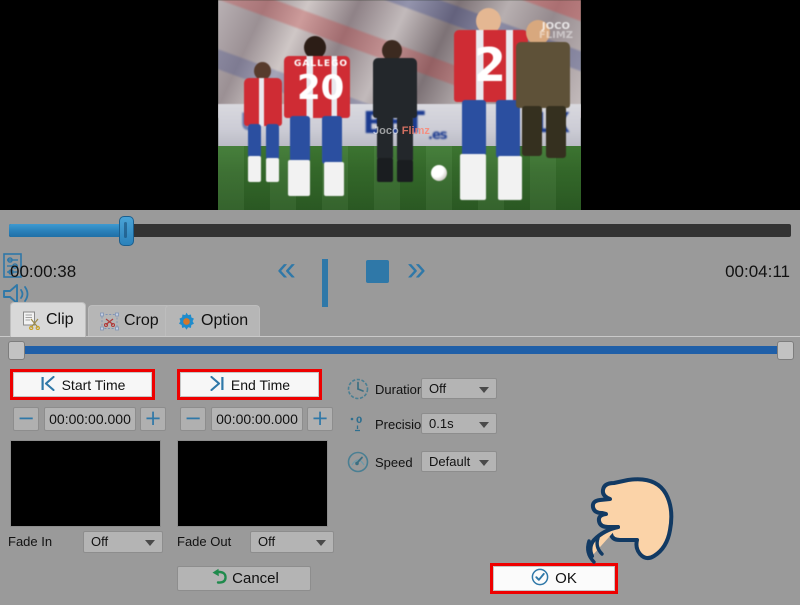 This screenshot has width=800, height=605. What do you see at coordinates (204, 541) in the screenshot?
I see `fade-out-label: Fade Out` at bounding box center [204, 541].